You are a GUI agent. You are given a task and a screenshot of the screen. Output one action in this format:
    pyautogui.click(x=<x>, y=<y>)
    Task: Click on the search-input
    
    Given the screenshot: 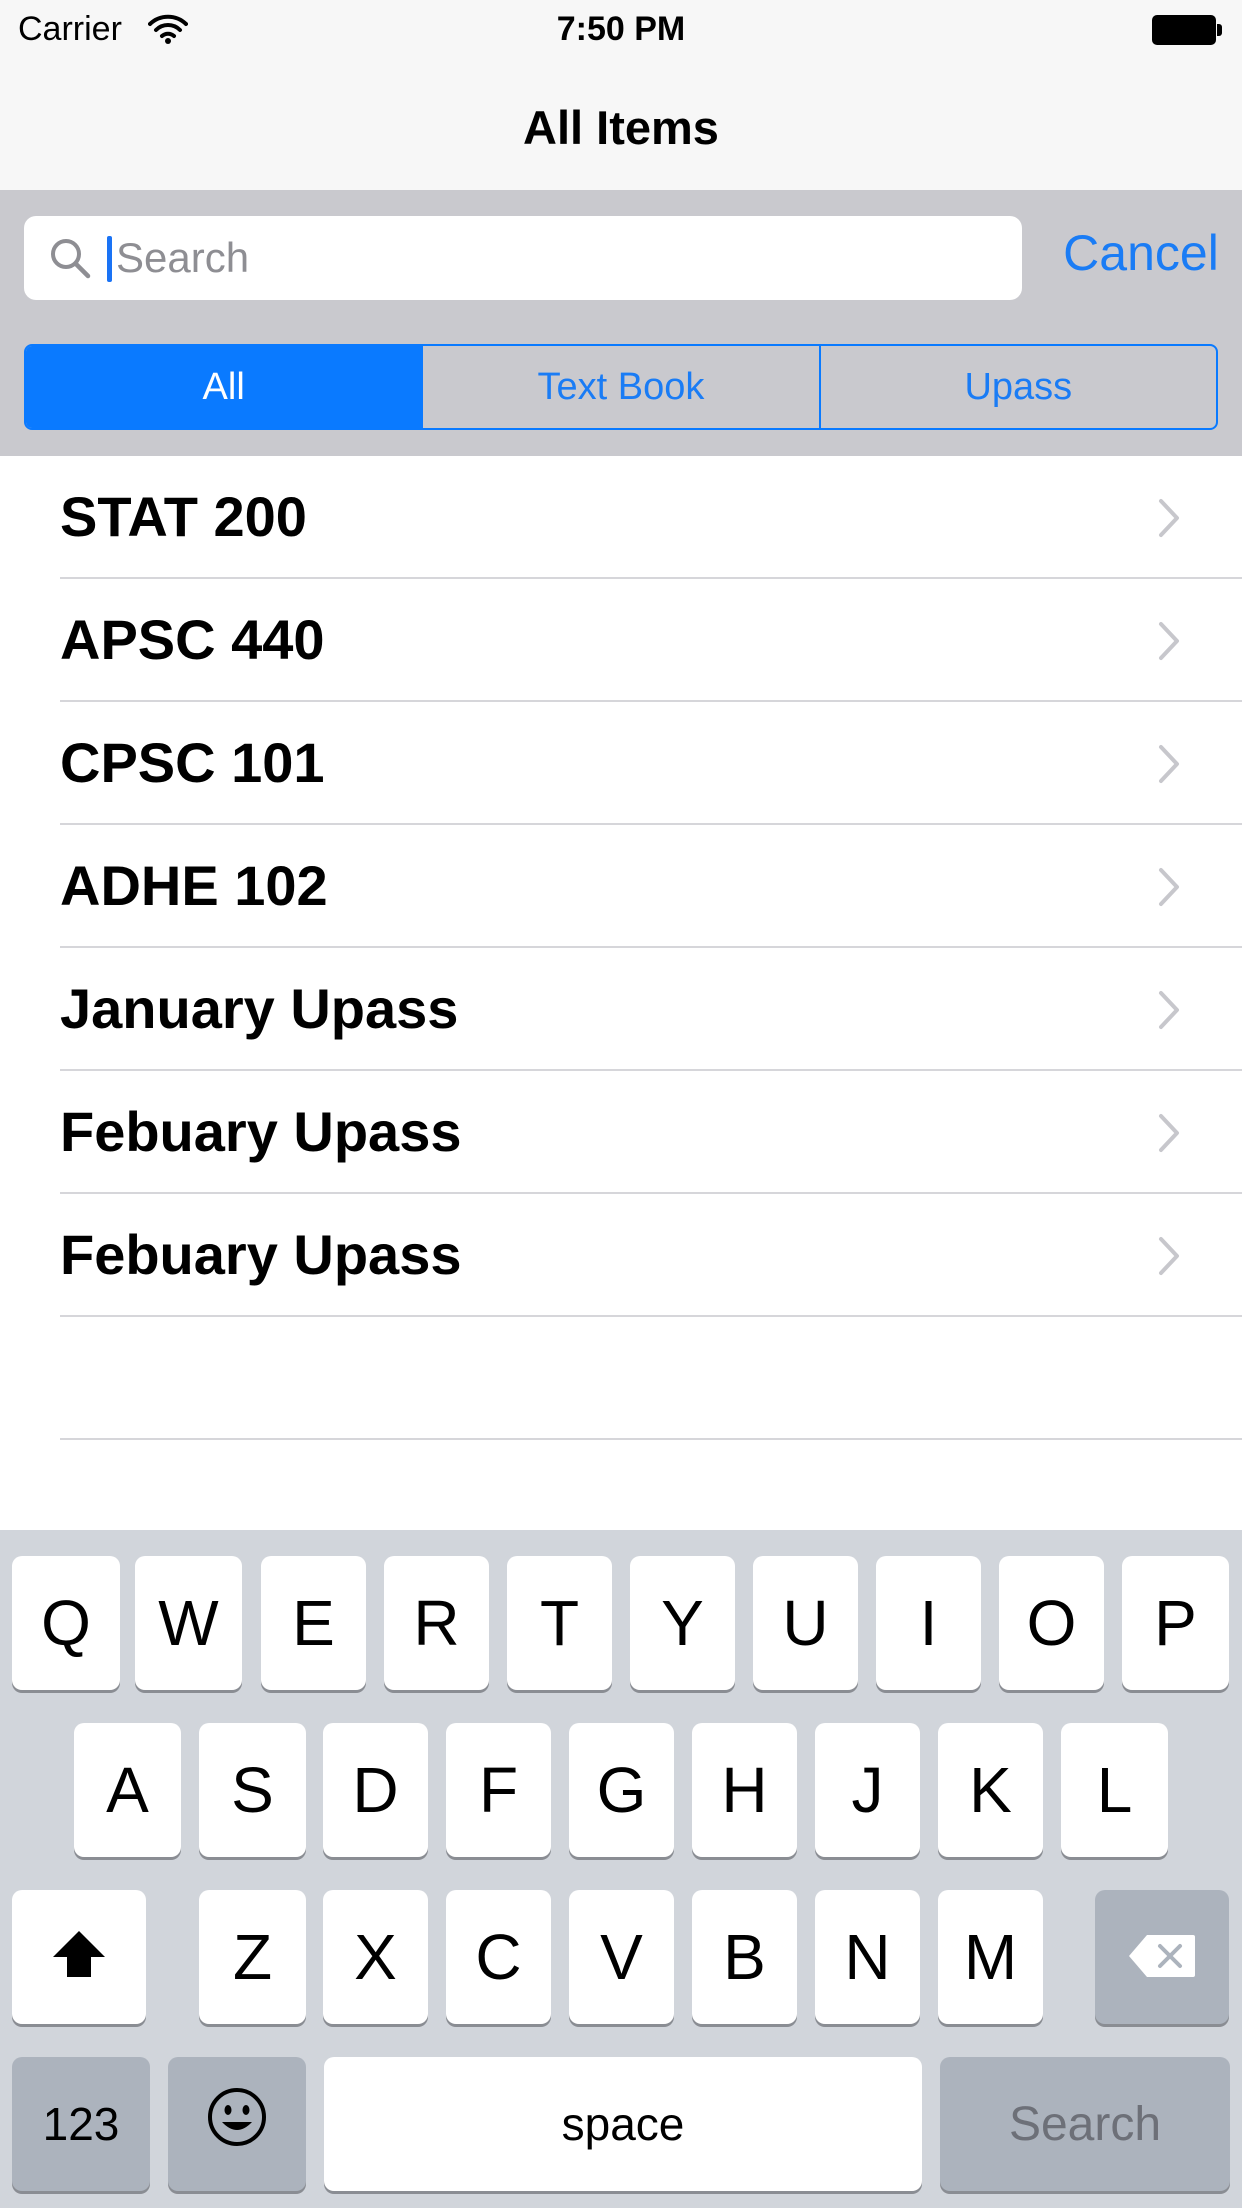 What is the action you would take?
    pyautogui.click(x=550, y=258)
    